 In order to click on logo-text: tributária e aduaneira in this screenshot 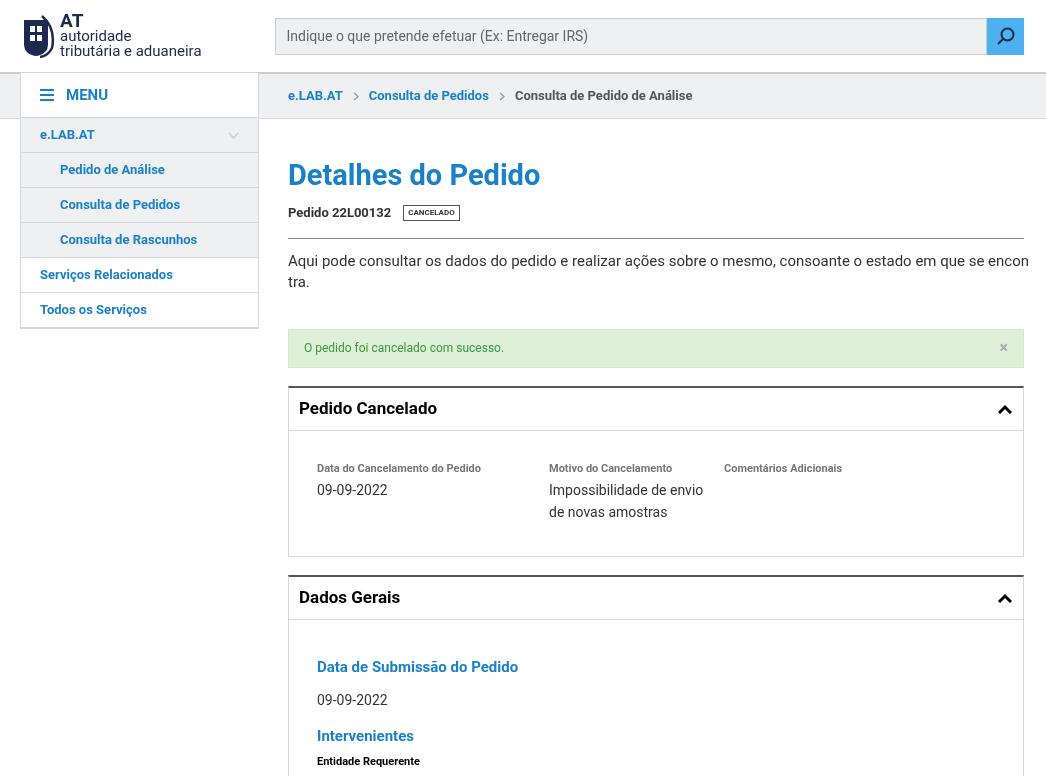, I will do `click(131, 51)`.